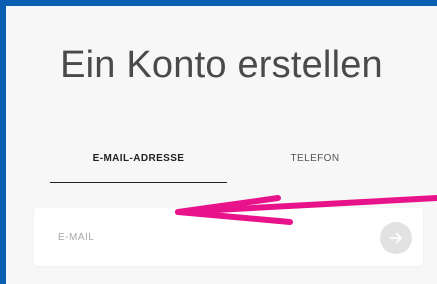 The width and height of the screenshot is (437, 284). I want to click on tab-phone: TELEFON, so click(315, 158).